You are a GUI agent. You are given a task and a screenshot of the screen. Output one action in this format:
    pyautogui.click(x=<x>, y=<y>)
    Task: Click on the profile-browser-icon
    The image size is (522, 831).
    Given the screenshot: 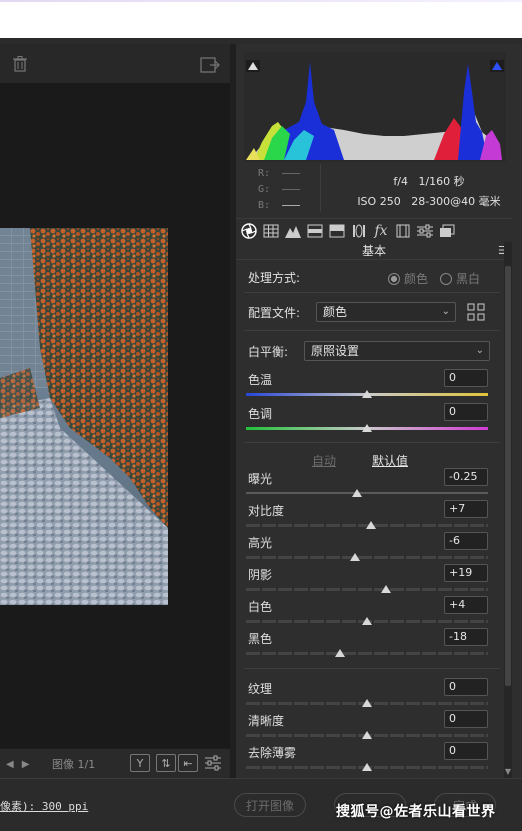 What is the action you would take?
    pyautogui.click(x=476, y=312)
    